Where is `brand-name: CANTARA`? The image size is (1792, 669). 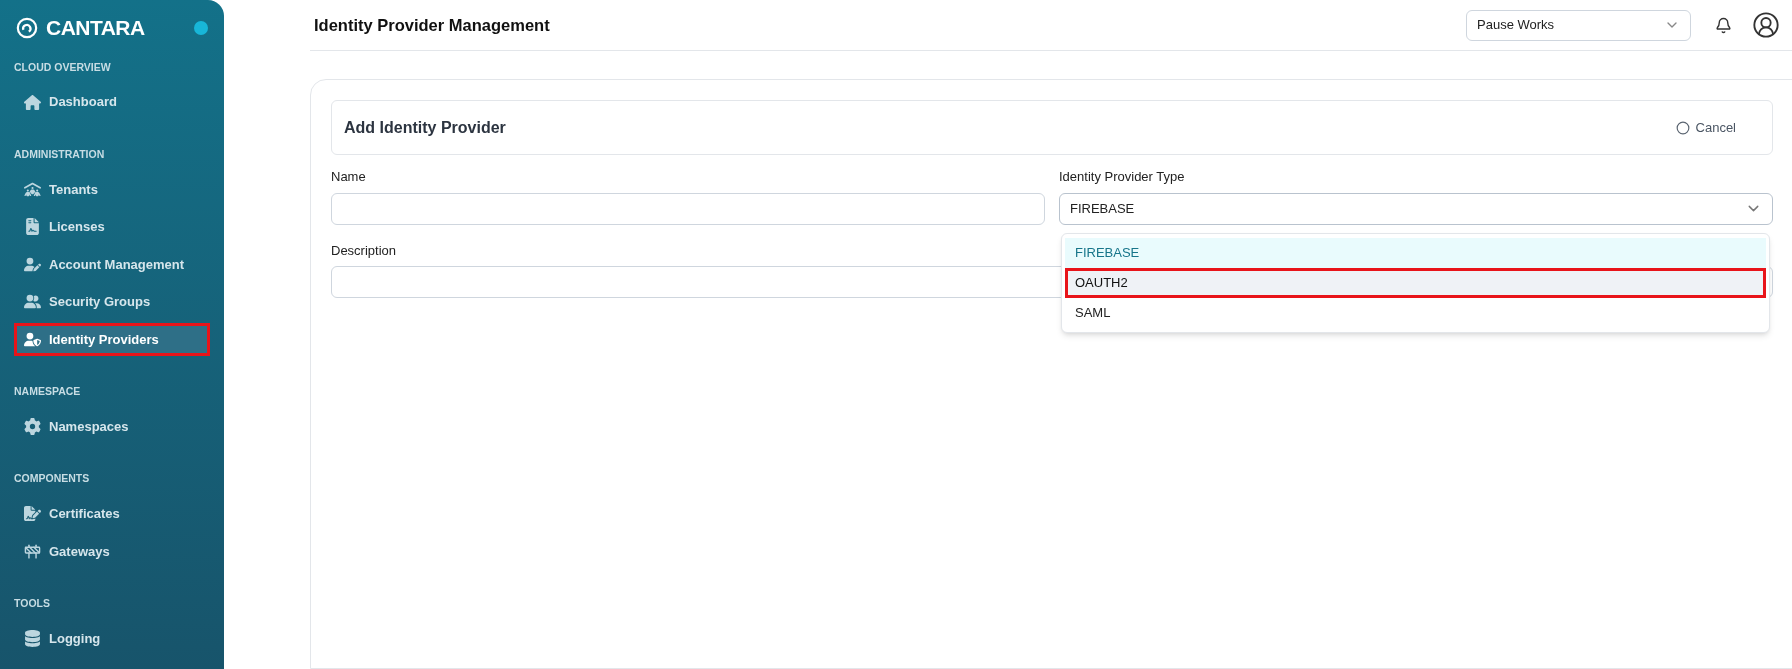
brand-name: CANTARA is located at coordinates (95, 28).